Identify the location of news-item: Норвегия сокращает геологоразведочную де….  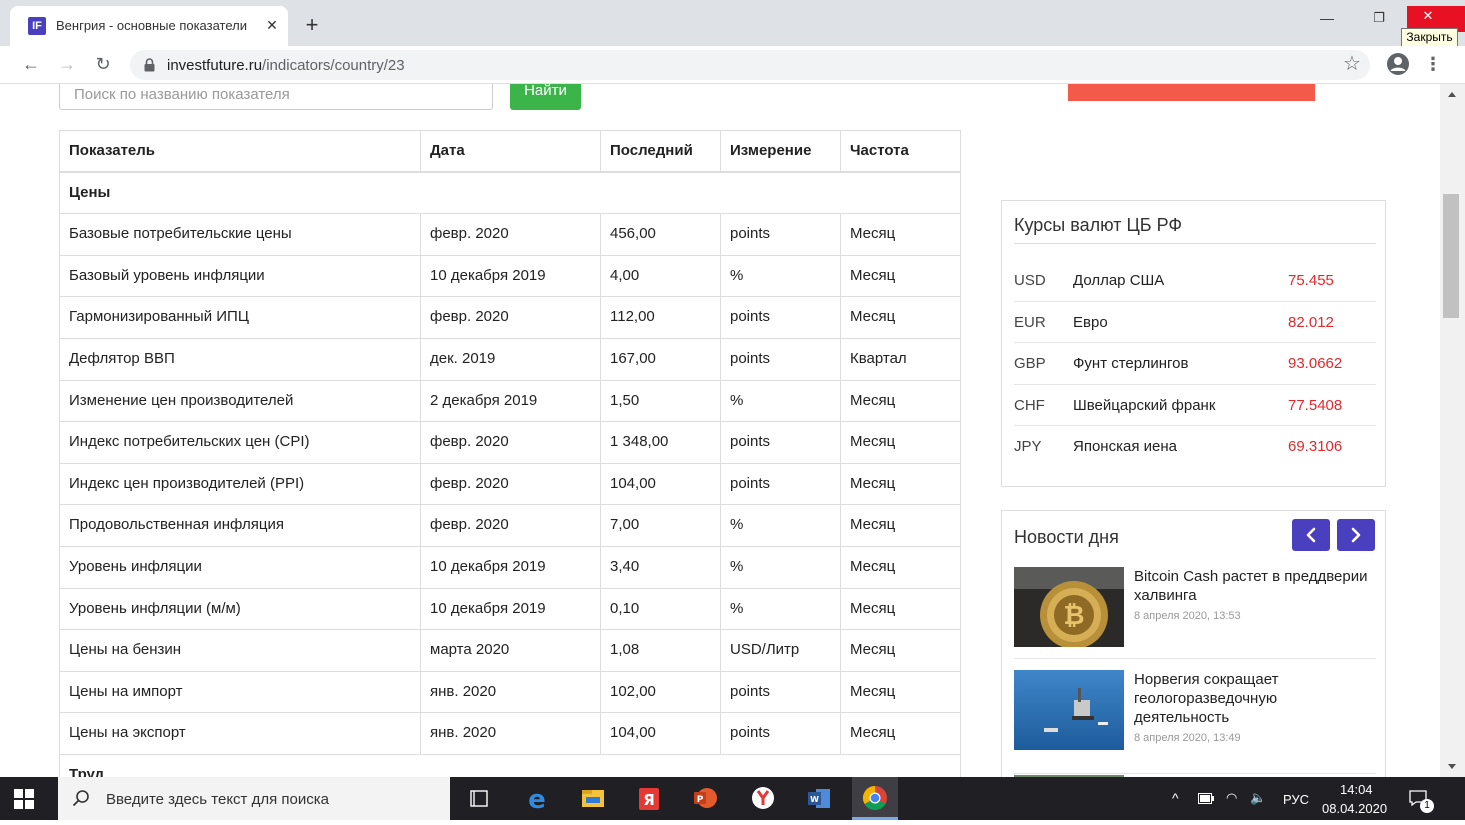
(1195, 715).